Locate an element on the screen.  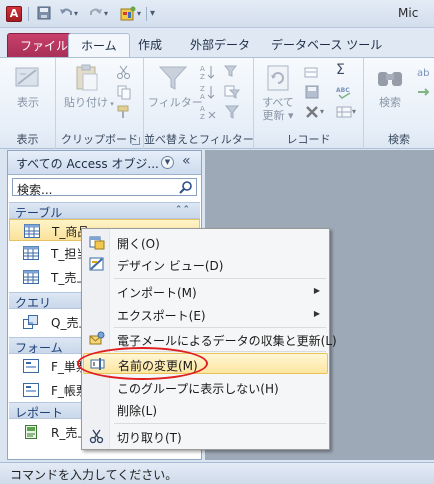
rename-icon is located at coordinates (98, 364).